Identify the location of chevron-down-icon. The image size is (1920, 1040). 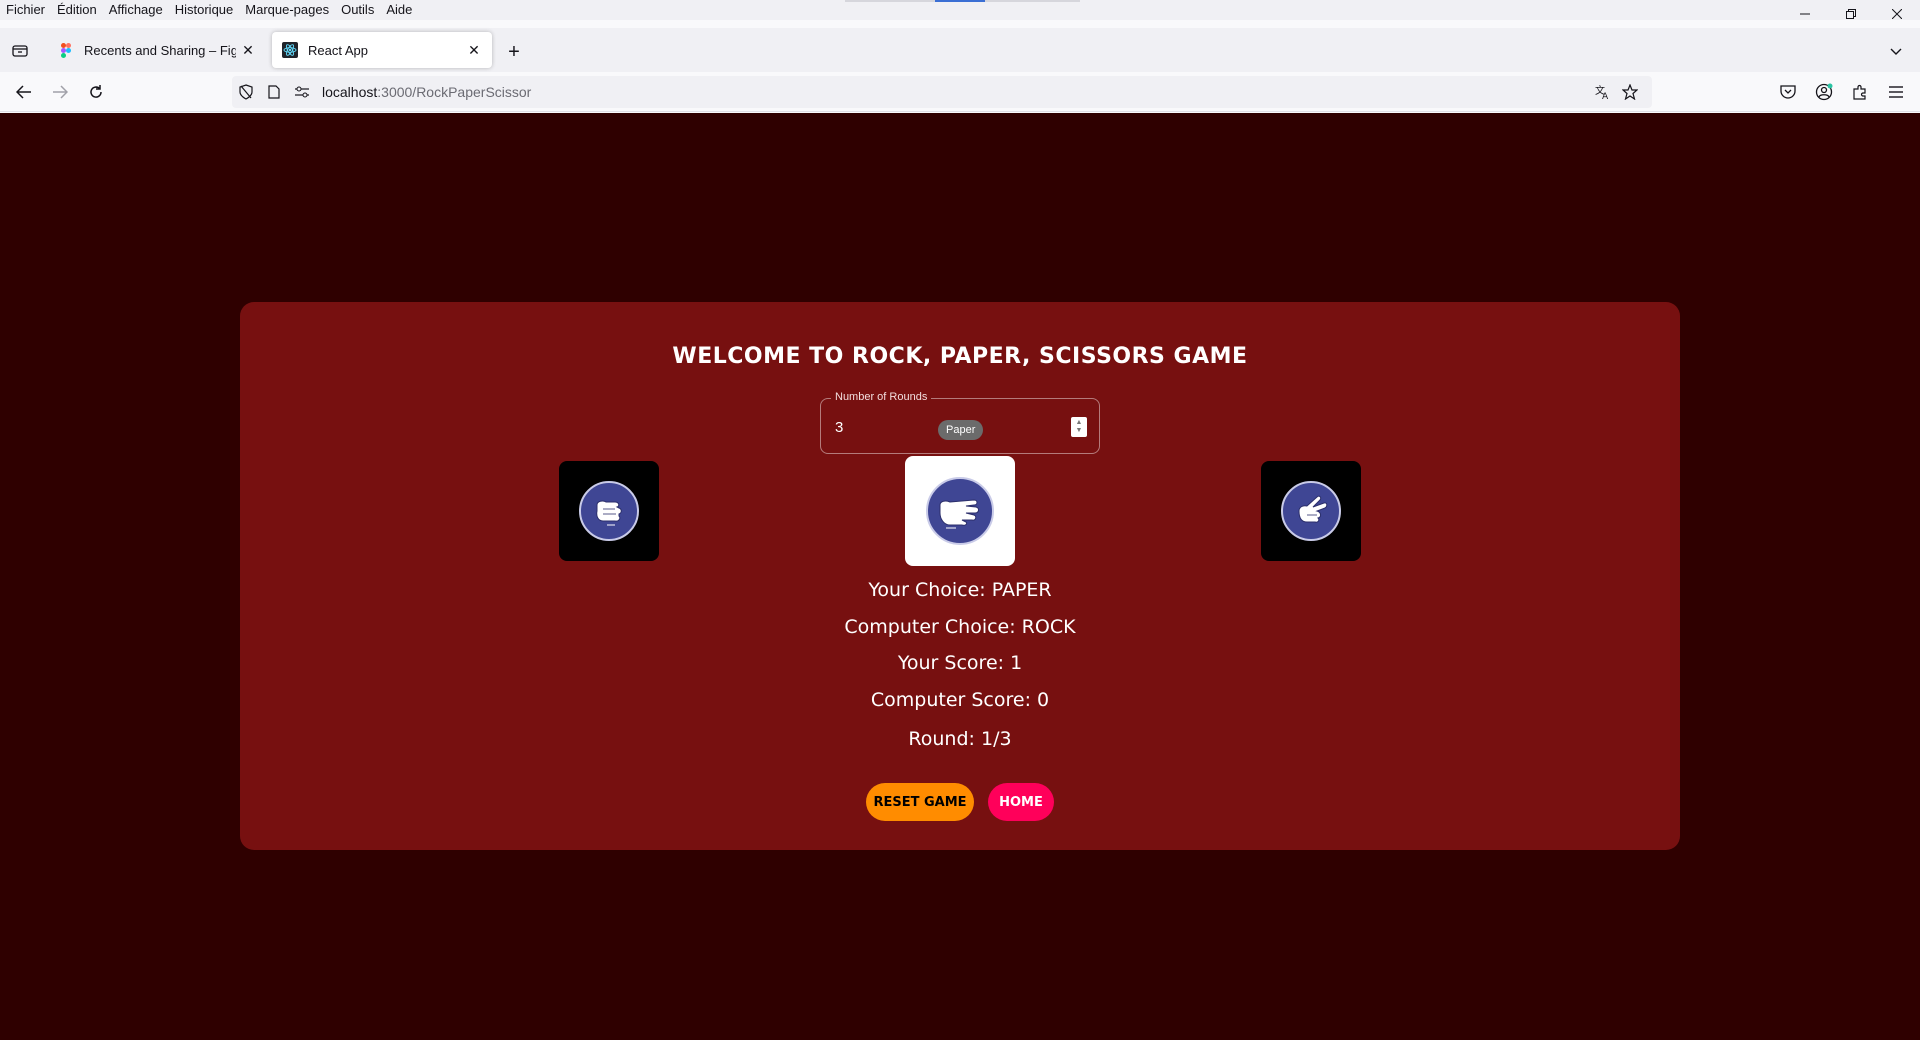
(1896, 52).